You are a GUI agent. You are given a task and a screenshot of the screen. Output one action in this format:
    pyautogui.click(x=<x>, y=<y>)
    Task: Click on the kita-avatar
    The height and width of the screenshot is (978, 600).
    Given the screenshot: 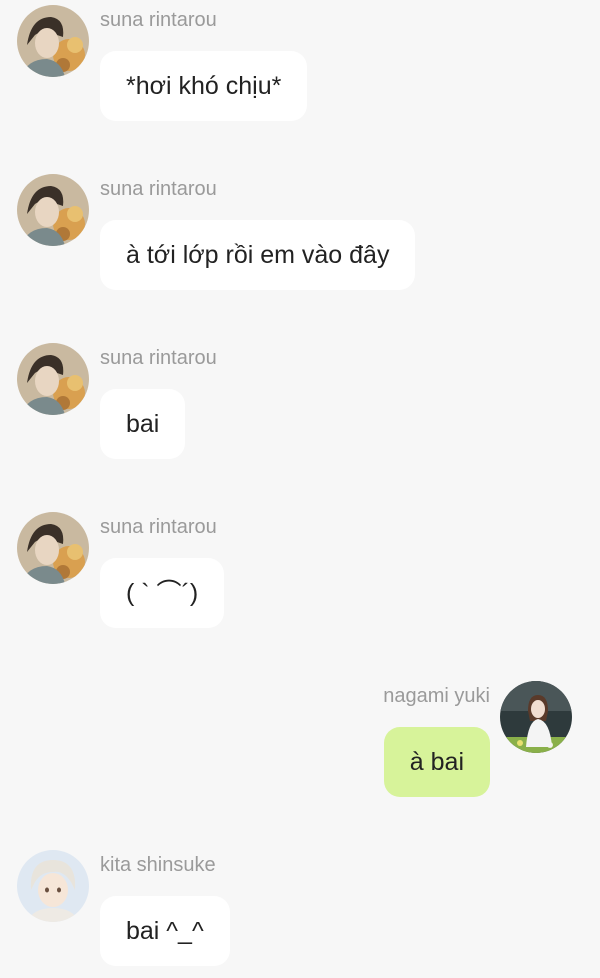 What is the action you would take?
    pyautogui.click(x=53, y=886)
    